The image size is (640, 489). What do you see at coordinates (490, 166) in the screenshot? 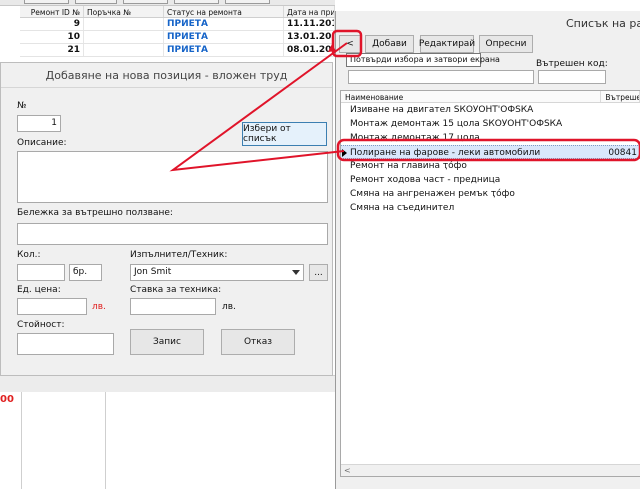
I see `list-item: Ремонт на главина ҭо́фо` at bounding box center [490, 166].